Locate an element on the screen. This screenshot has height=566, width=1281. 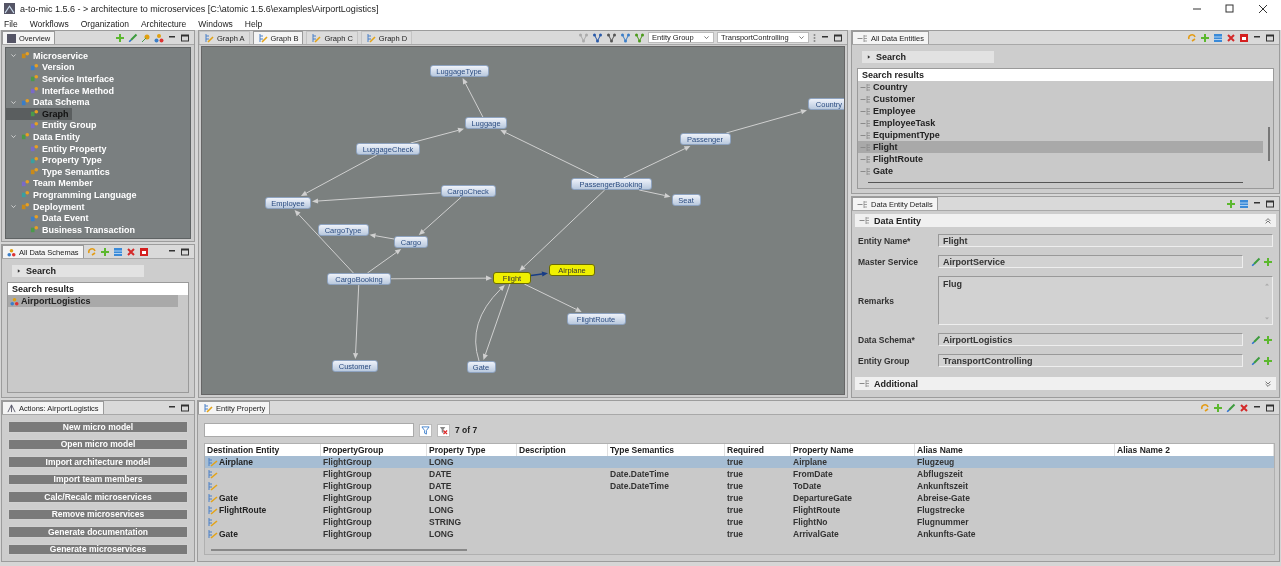
action-button: New micro model is located at coordinates (98, 427).